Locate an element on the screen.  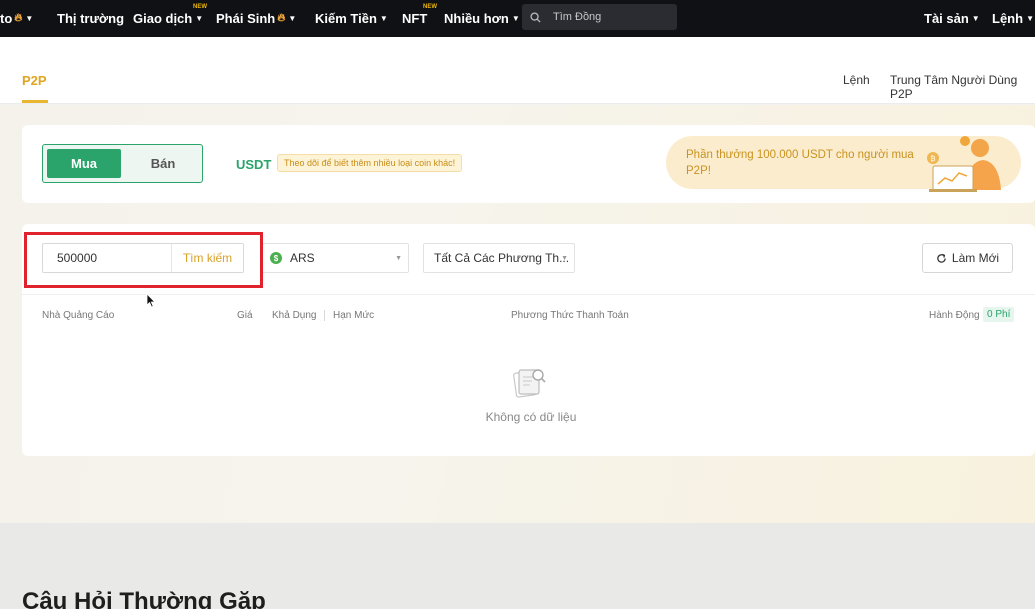
payment-method-select: Tất Cả Các Phương Th... ▼ is located at coordinates (499, 258).